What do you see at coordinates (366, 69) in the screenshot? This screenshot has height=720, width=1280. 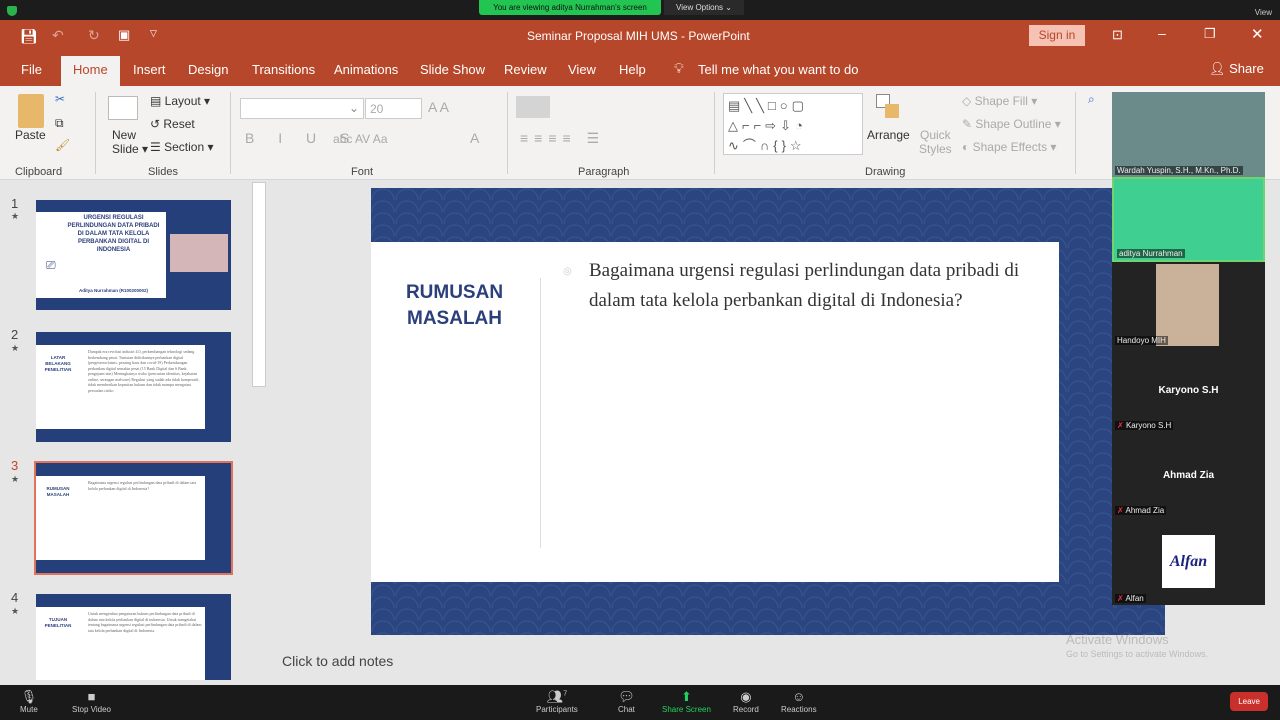 I see `tab-animations: Animations` at bounding box center [366, 69].